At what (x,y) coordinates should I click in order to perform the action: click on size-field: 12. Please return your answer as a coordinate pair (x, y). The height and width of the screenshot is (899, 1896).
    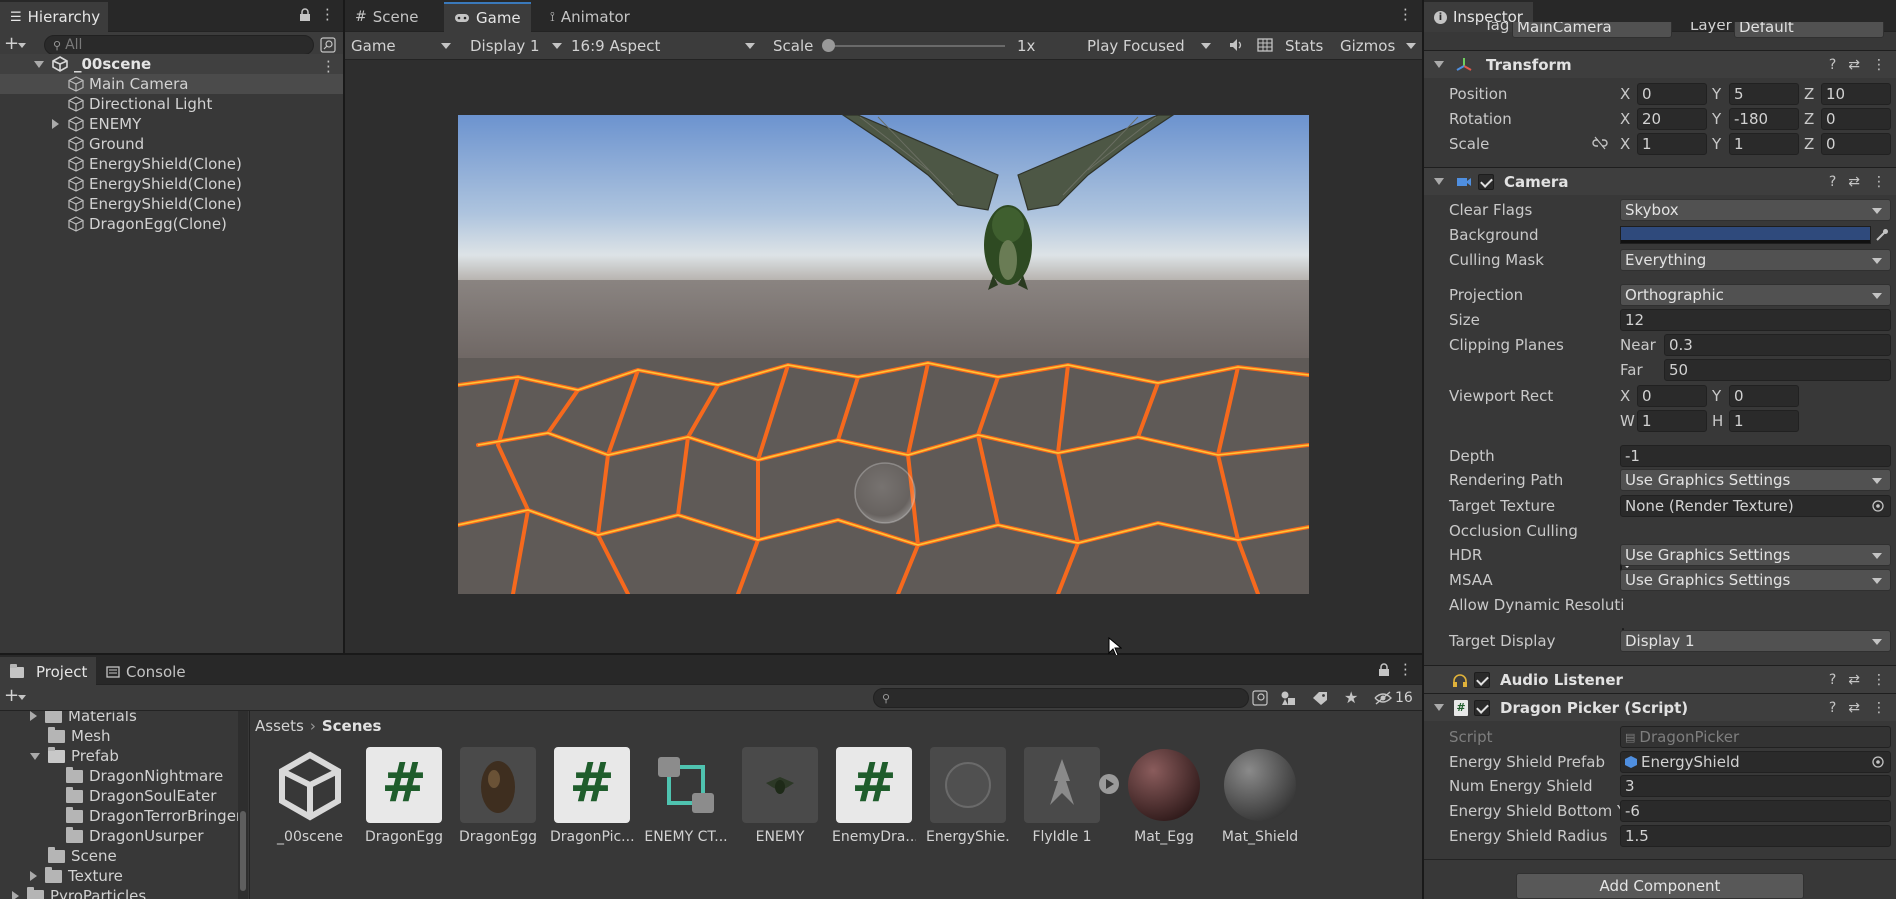
    Looking at the image, I should click on (1755, 320).